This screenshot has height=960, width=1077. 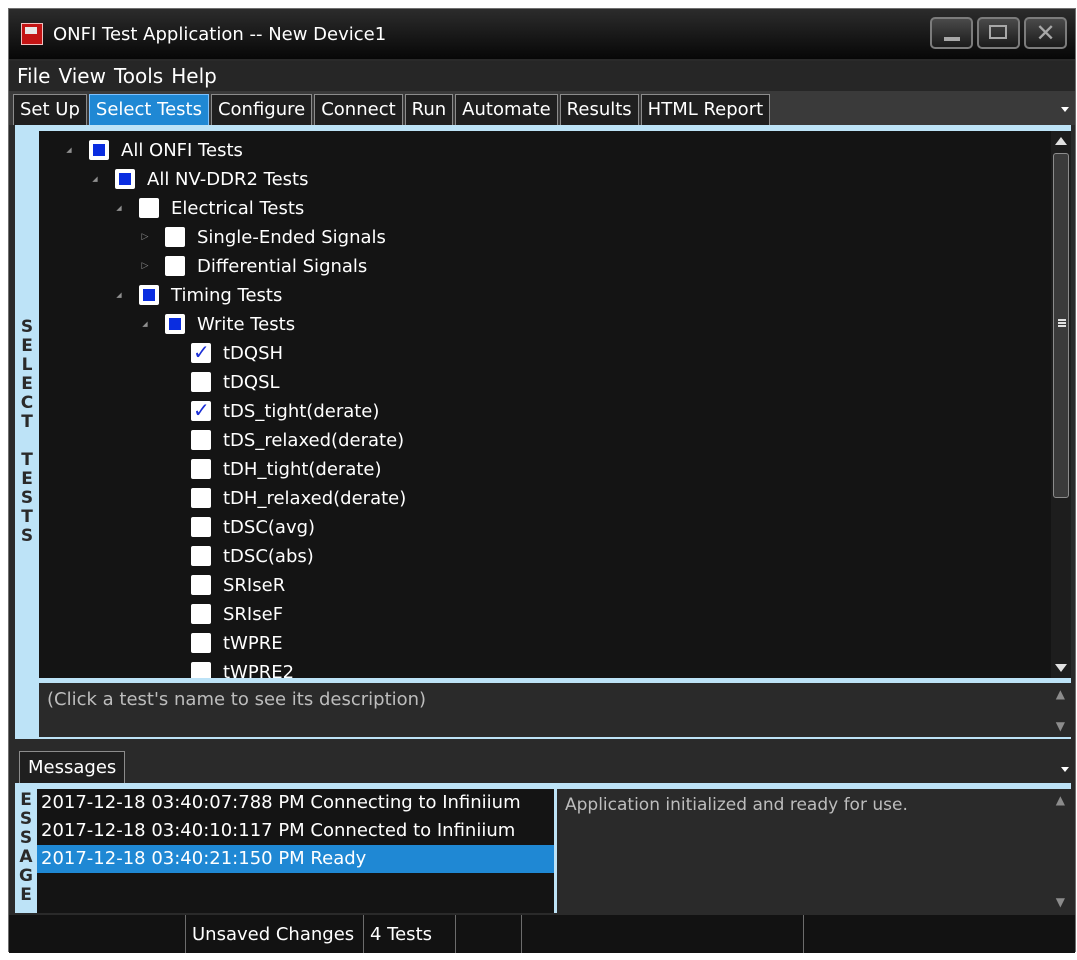 I want to click on menu-tools: Tools, so click(x=138, y=76).